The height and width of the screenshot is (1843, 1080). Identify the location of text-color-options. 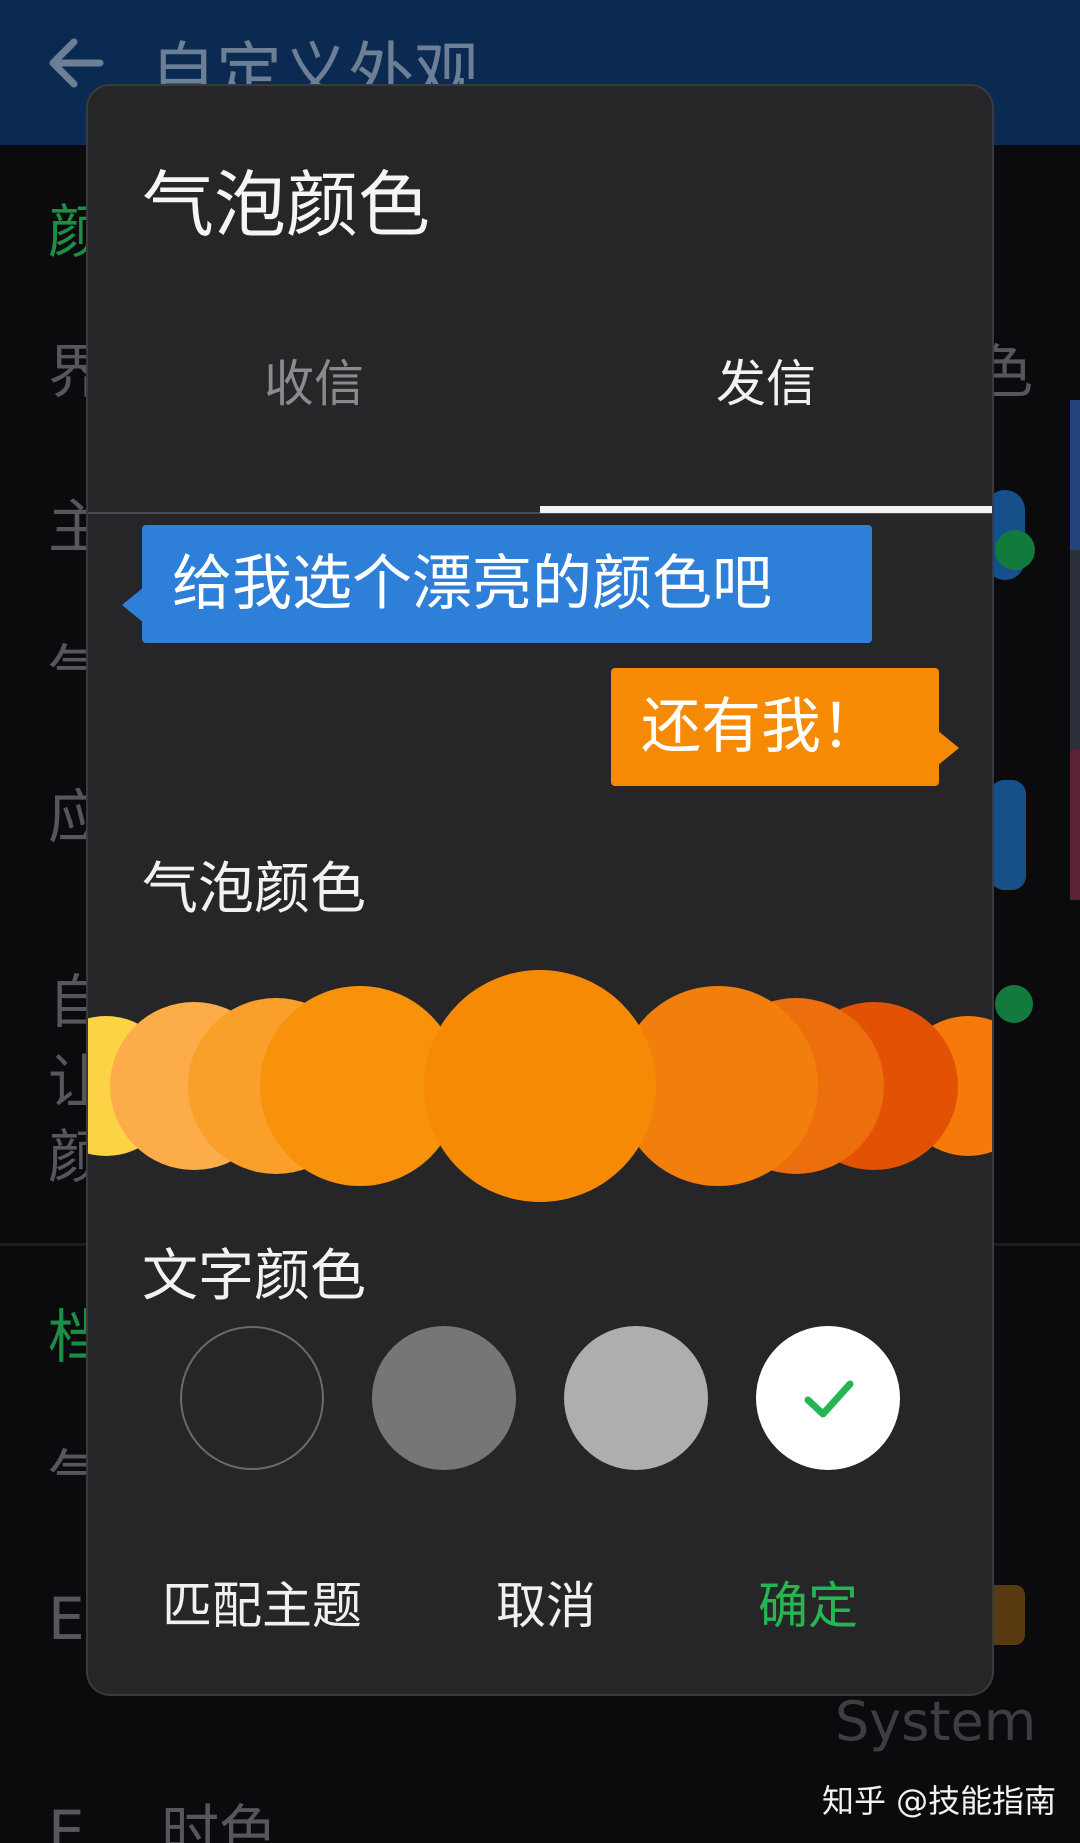
(540, 1401).